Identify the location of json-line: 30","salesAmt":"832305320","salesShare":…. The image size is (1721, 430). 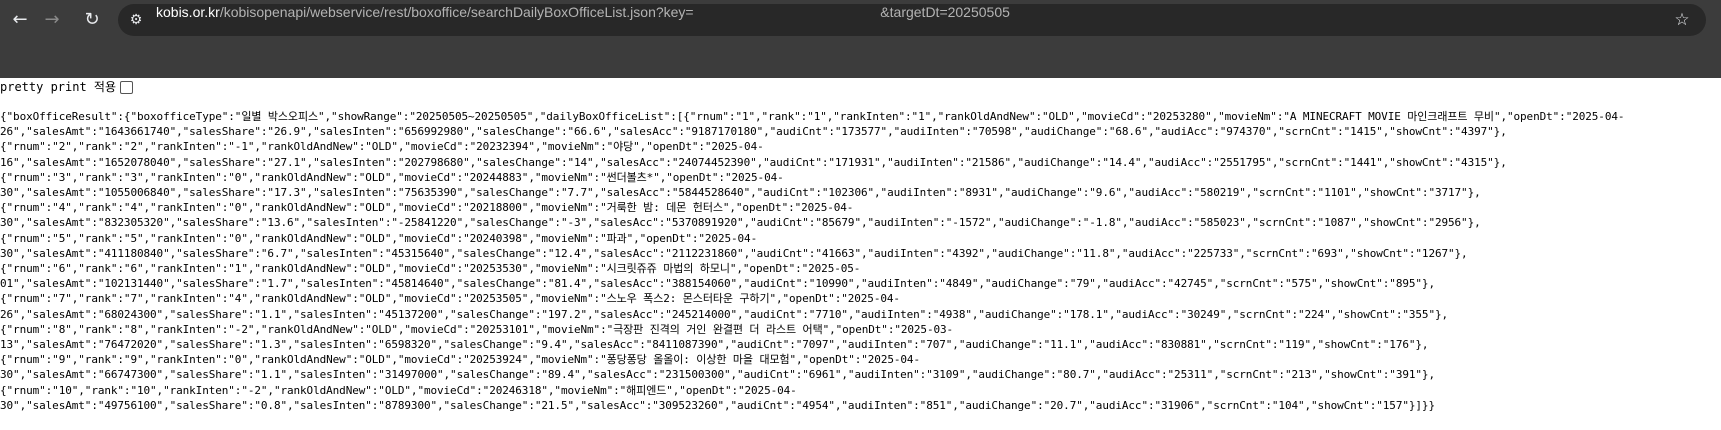
(740, 223).